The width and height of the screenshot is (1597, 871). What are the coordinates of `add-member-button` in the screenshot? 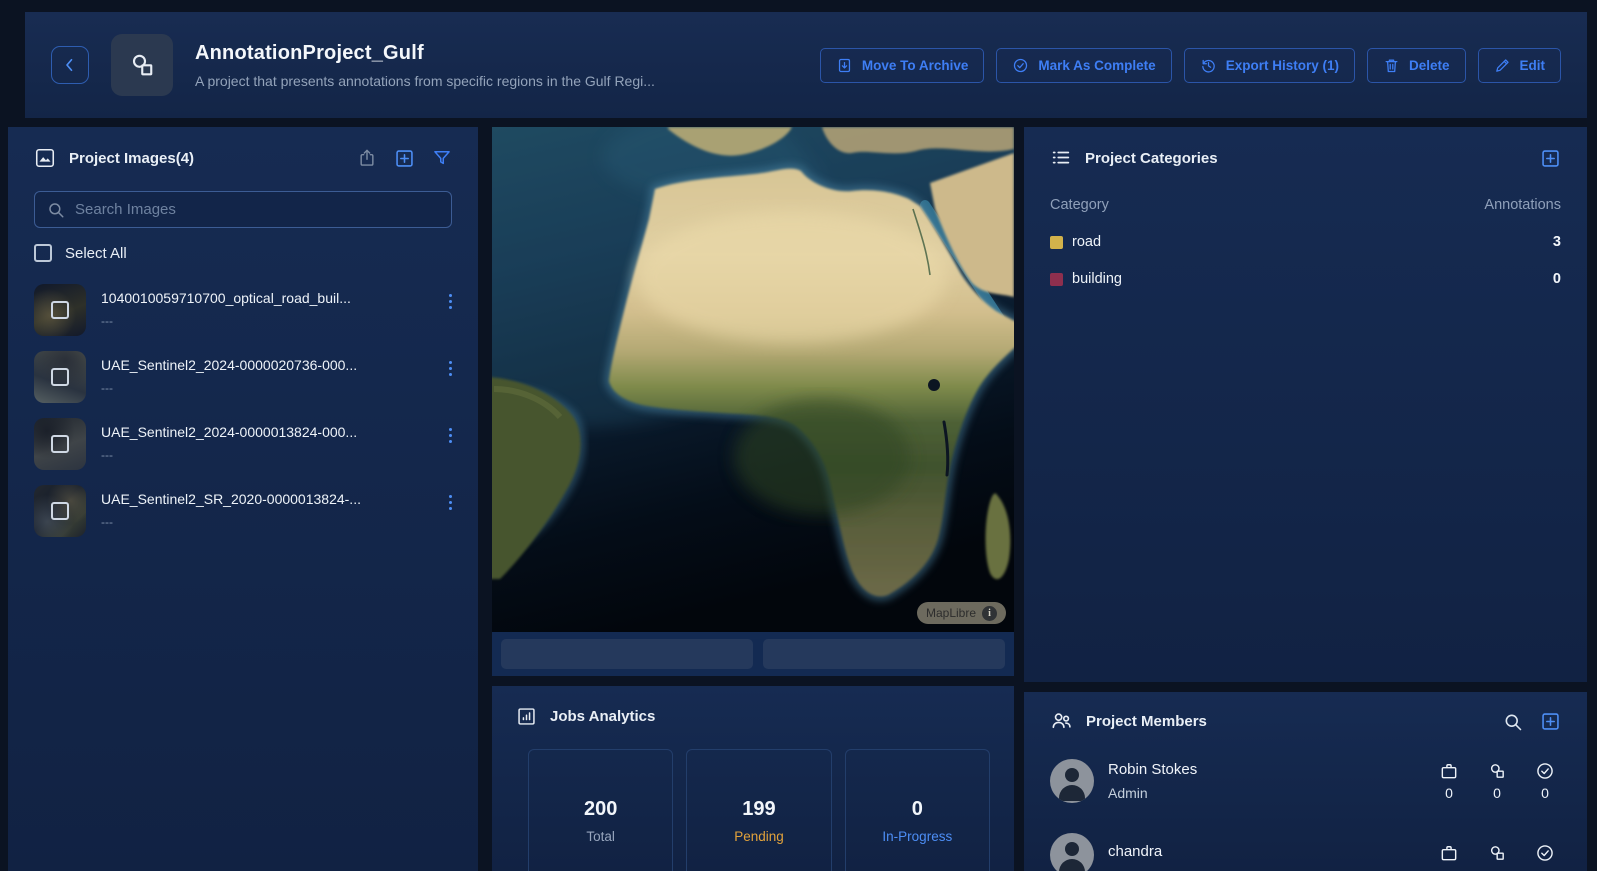 It's located at (1550, 721).